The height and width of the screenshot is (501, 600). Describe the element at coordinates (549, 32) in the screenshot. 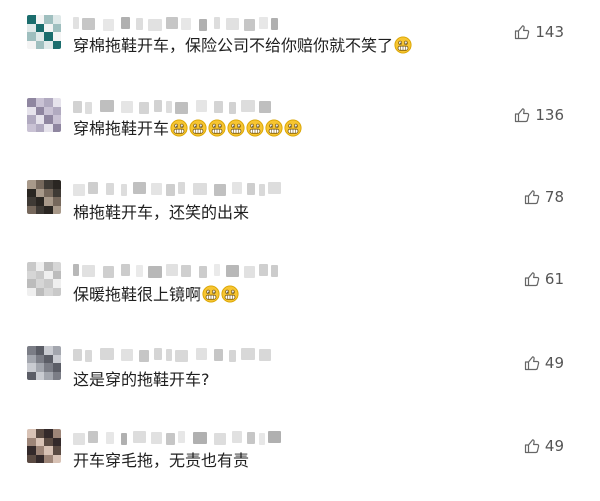

I see `like-count: 143` at that location.